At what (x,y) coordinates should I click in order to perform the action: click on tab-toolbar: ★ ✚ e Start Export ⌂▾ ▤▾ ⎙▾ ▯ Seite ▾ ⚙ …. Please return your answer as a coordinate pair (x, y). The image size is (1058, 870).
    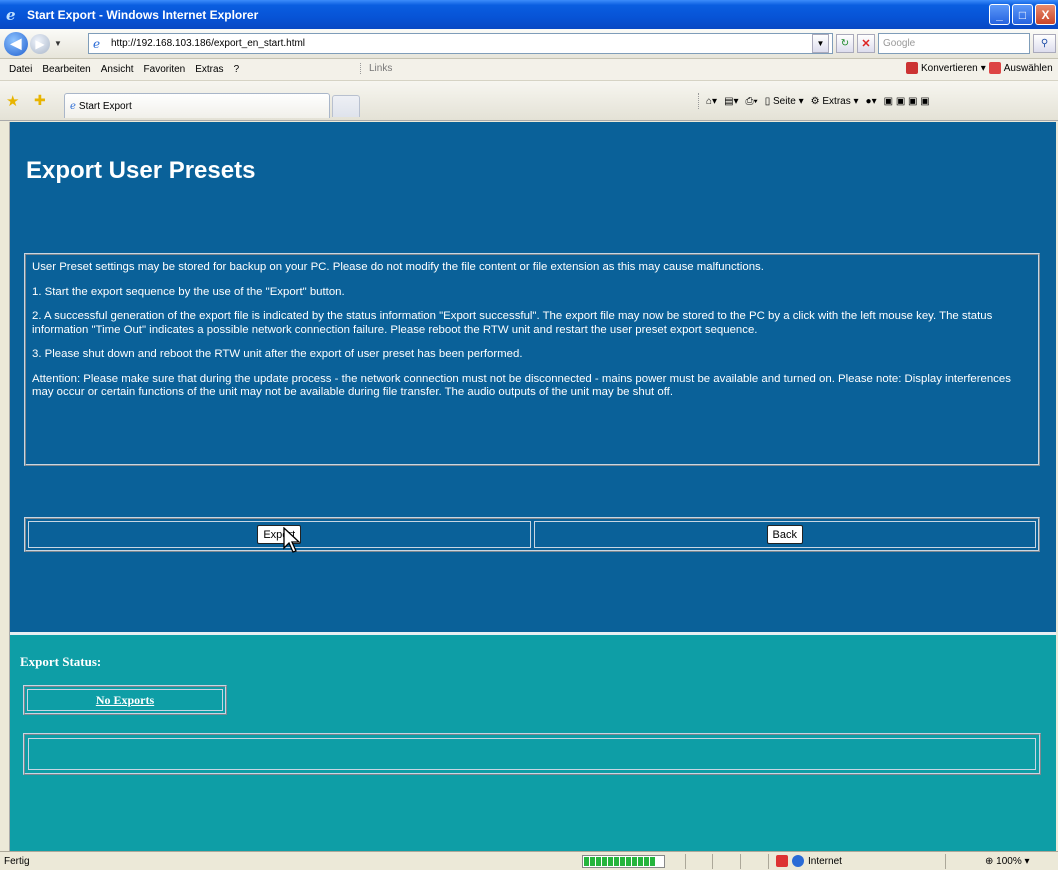
    Looking at the image, I should click on (529, 101).